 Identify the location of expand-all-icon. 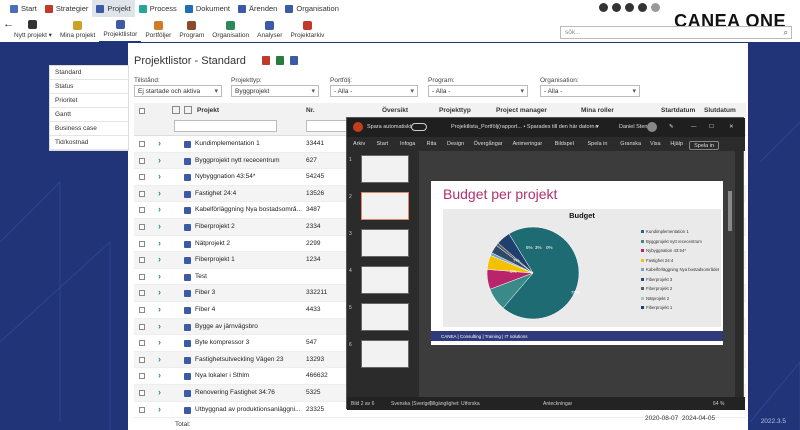
(176, 110).